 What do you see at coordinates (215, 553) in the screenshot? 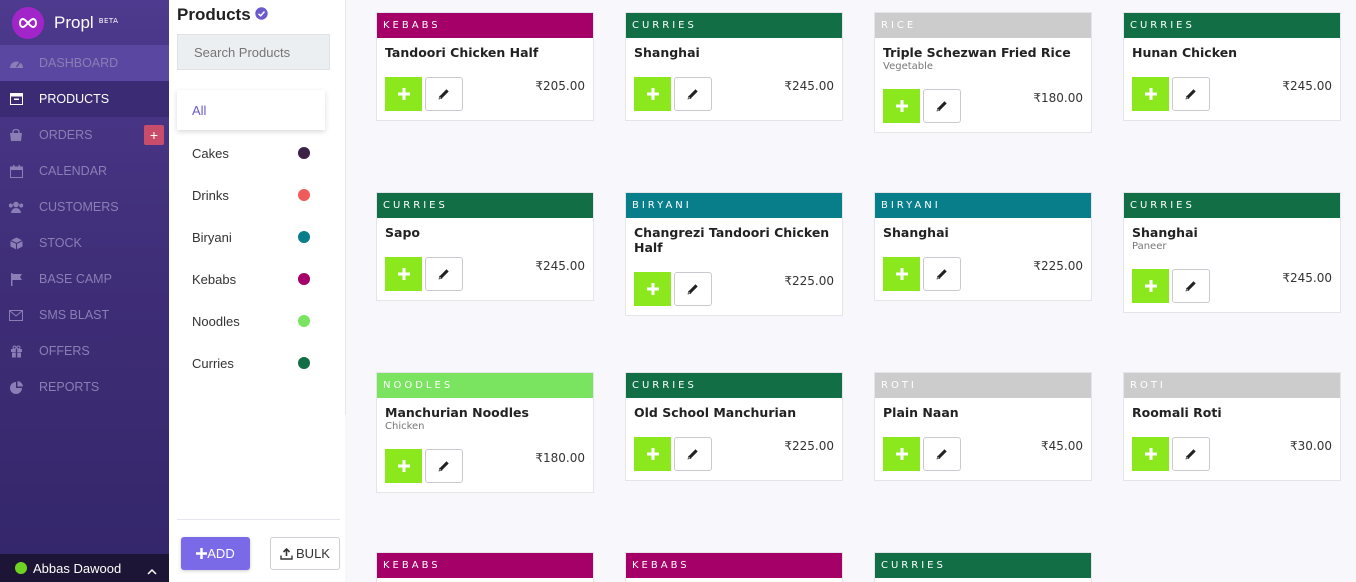
I see `add-product-button: ADD` at bounding box center [215, 553].